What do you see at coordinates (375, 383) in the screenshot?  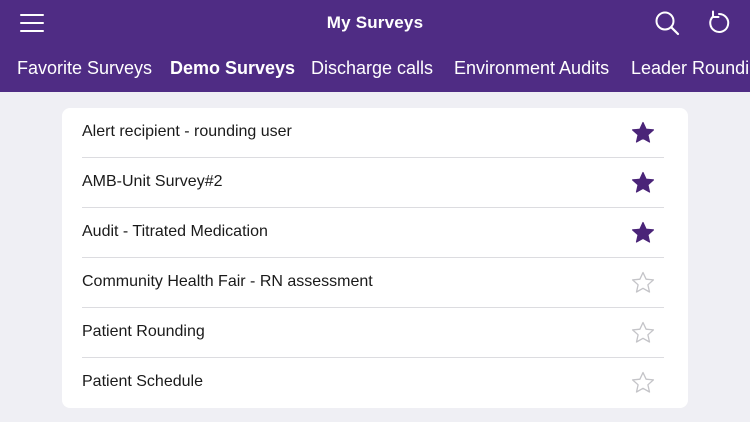 I see `survey-list-item: Patient Schedule` at bounding box center [375, 383].